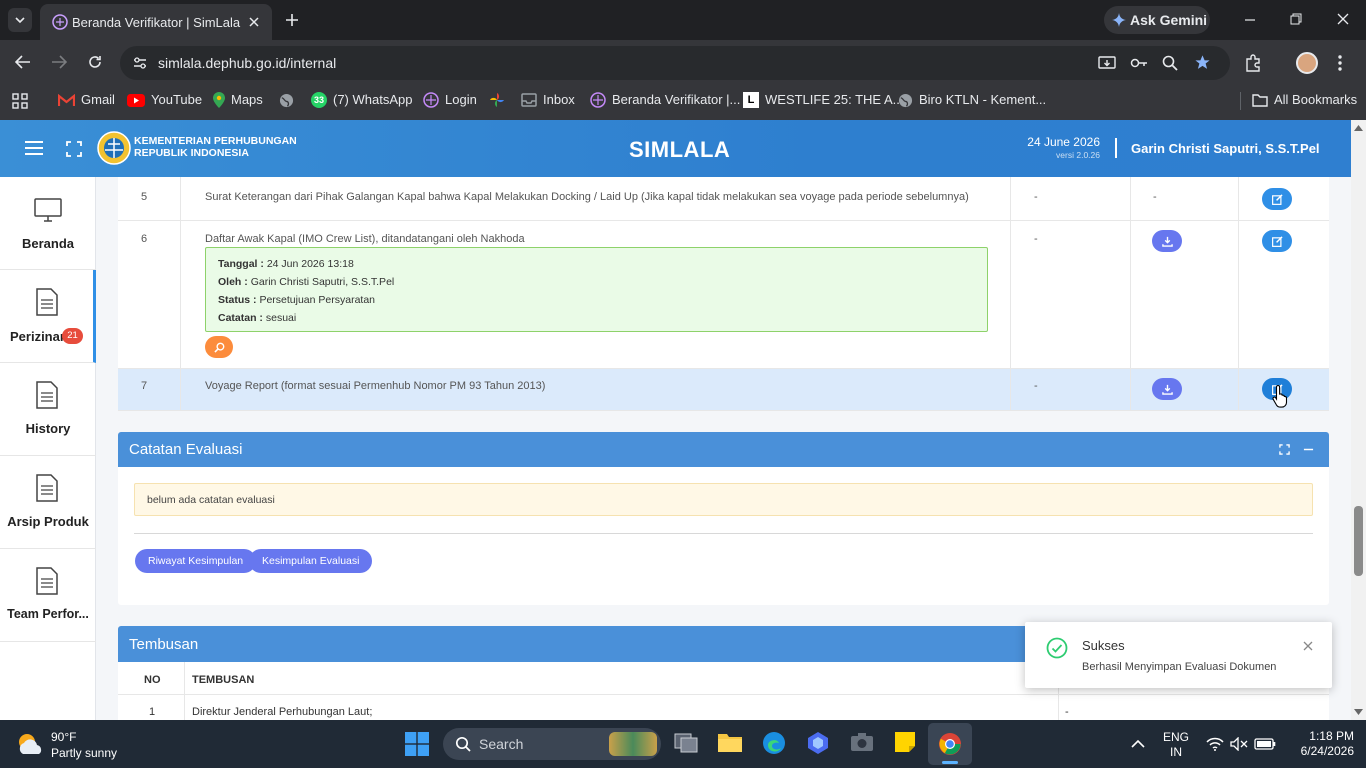  Describe the element at coordinates (1340, 63) in the screenshot. I see `kebab-menu-icon` at that location.